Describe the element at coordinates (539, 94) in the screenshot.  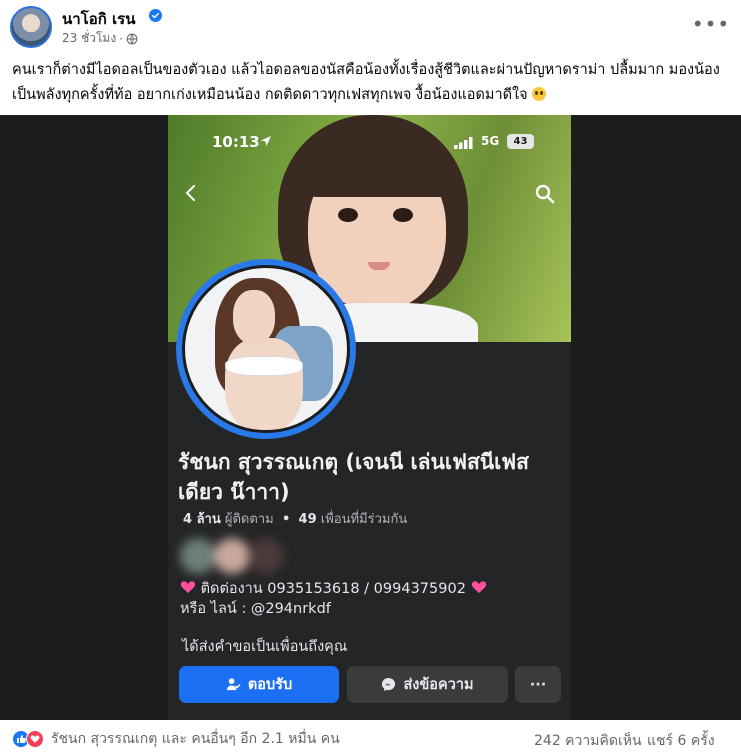
I see `emoji-icon` at that location.